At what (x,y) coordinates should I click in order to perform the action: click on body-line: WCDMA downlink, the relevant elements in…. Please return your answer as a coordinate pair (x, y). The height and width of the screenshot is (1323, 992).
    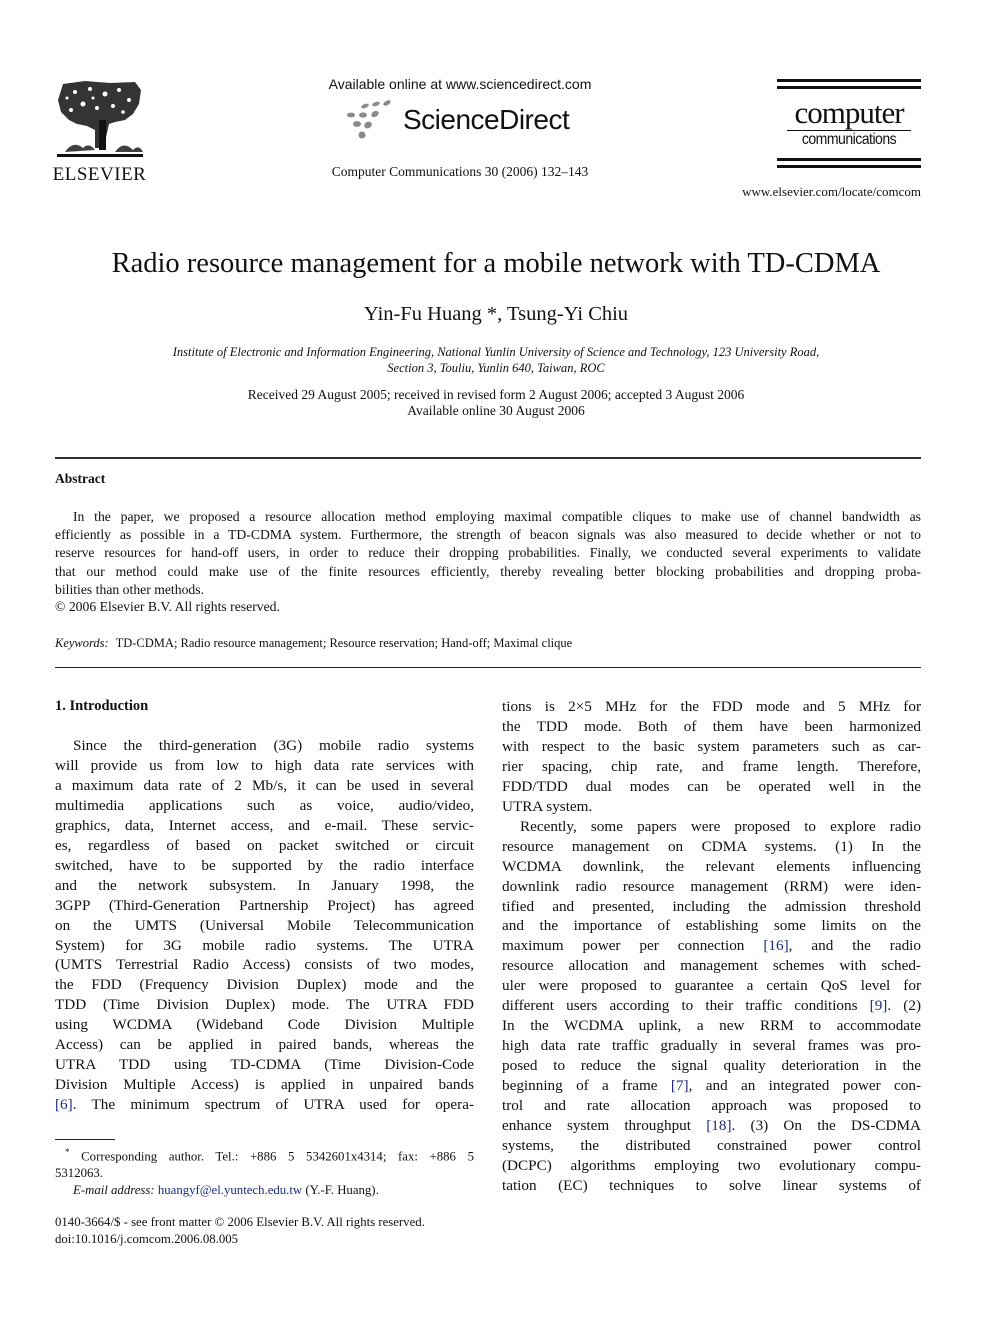
    Looking at the image, I should click on (711, 866).